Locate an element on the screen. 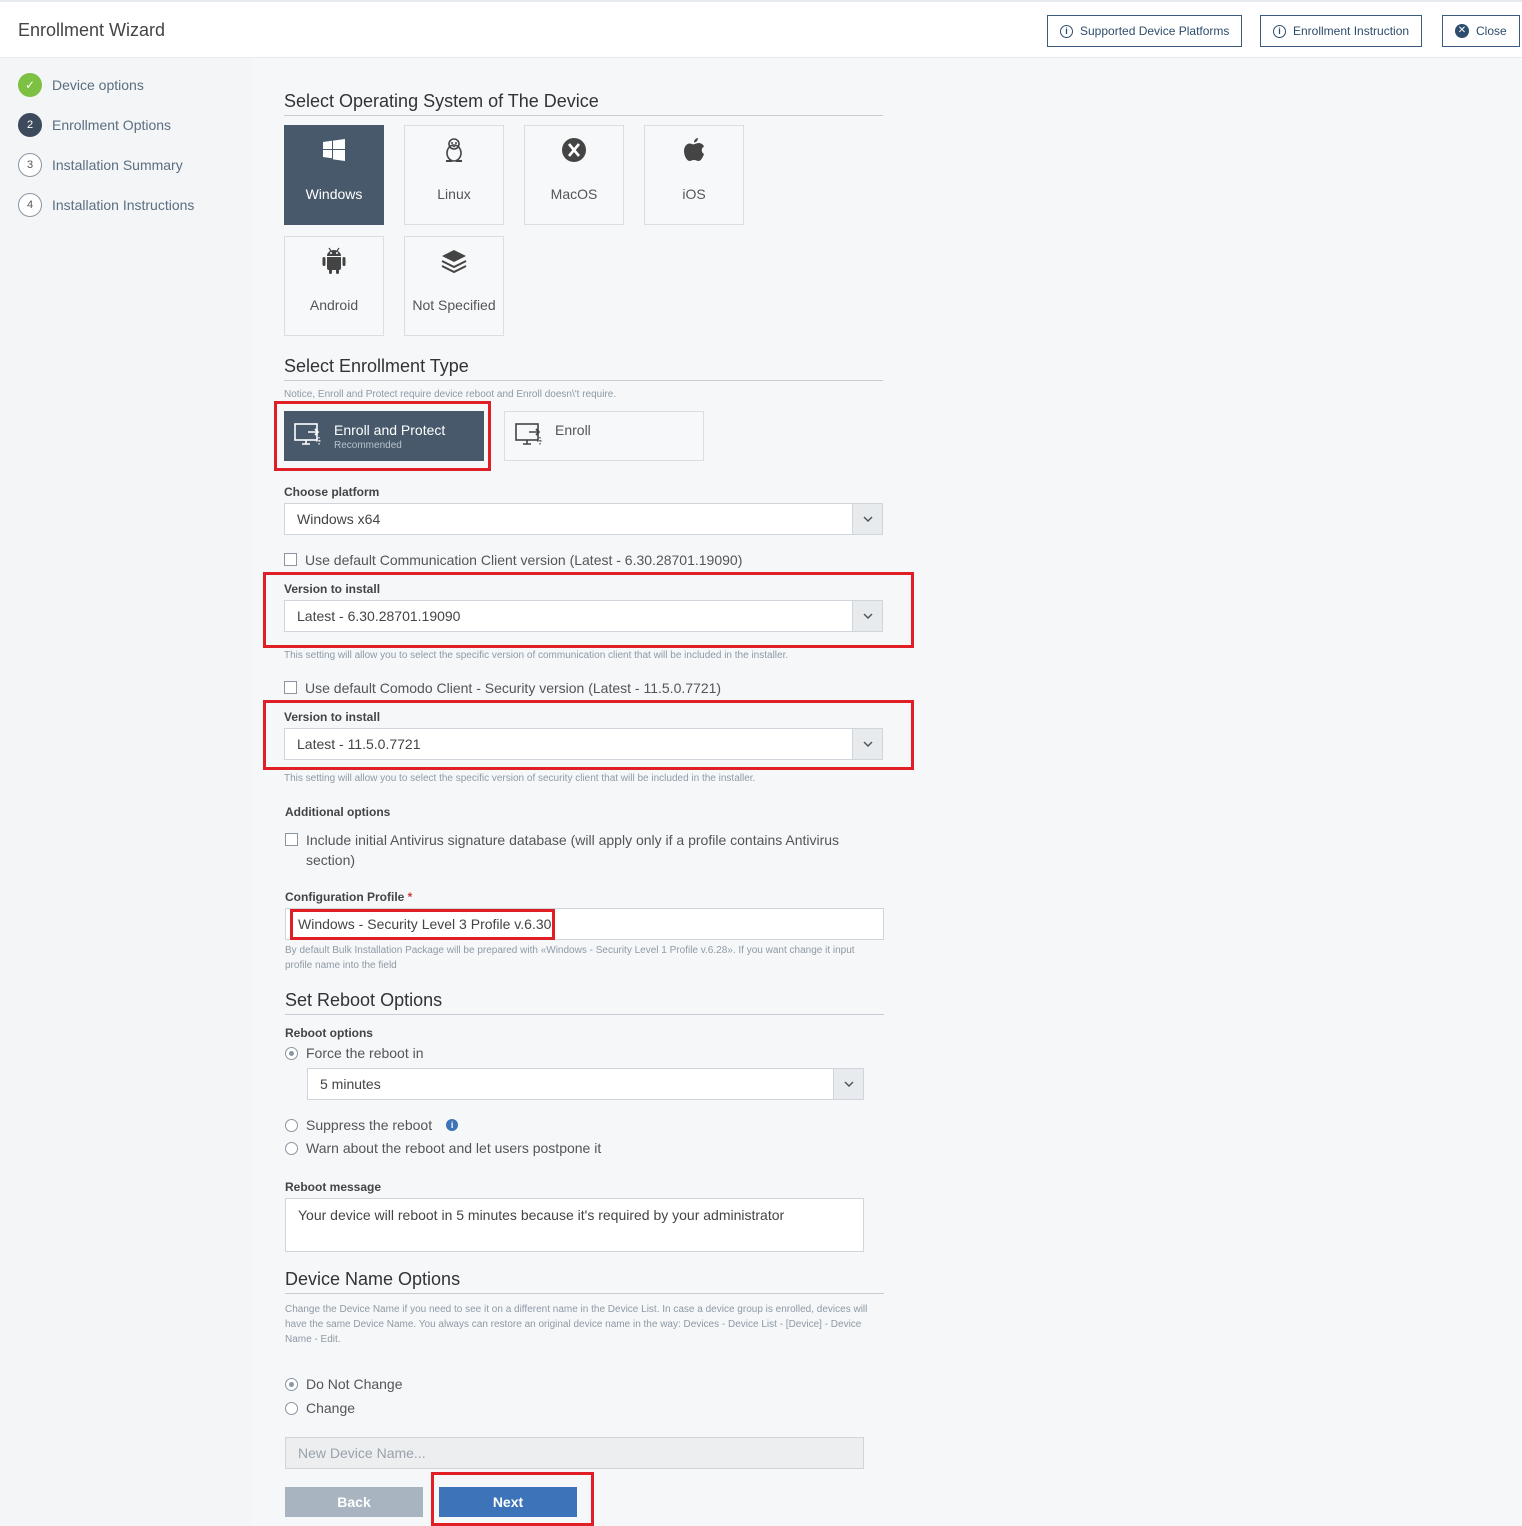 This screenshot has height=1526, width=1522. close-label: Close is located at coordinates (1491, 31).